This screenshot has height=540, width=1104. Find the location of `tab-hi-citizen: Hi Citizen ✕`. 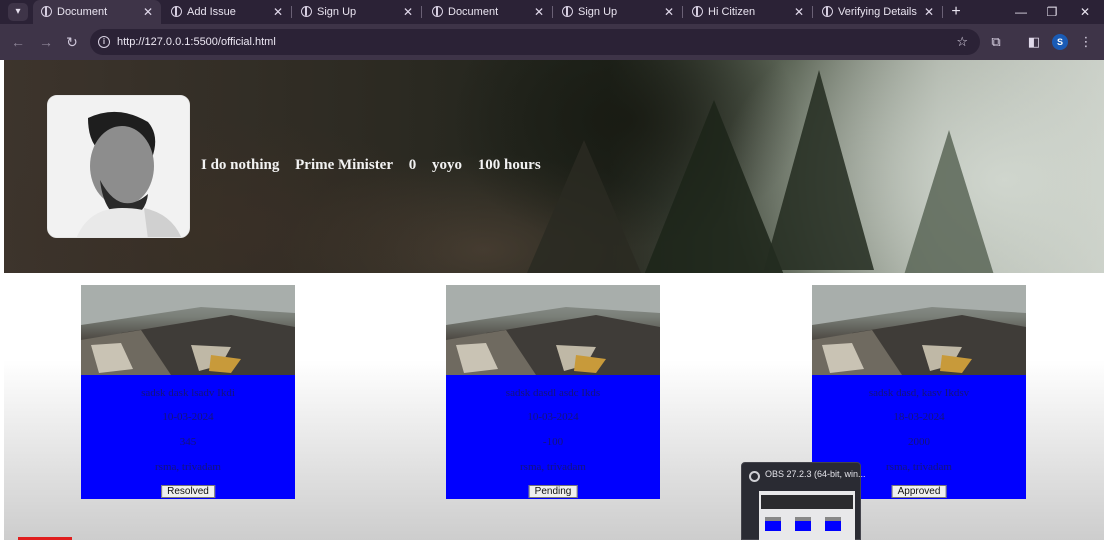

tab-hi-citizen: Hi Citizen ✕ is located at coordinates (748, 12).